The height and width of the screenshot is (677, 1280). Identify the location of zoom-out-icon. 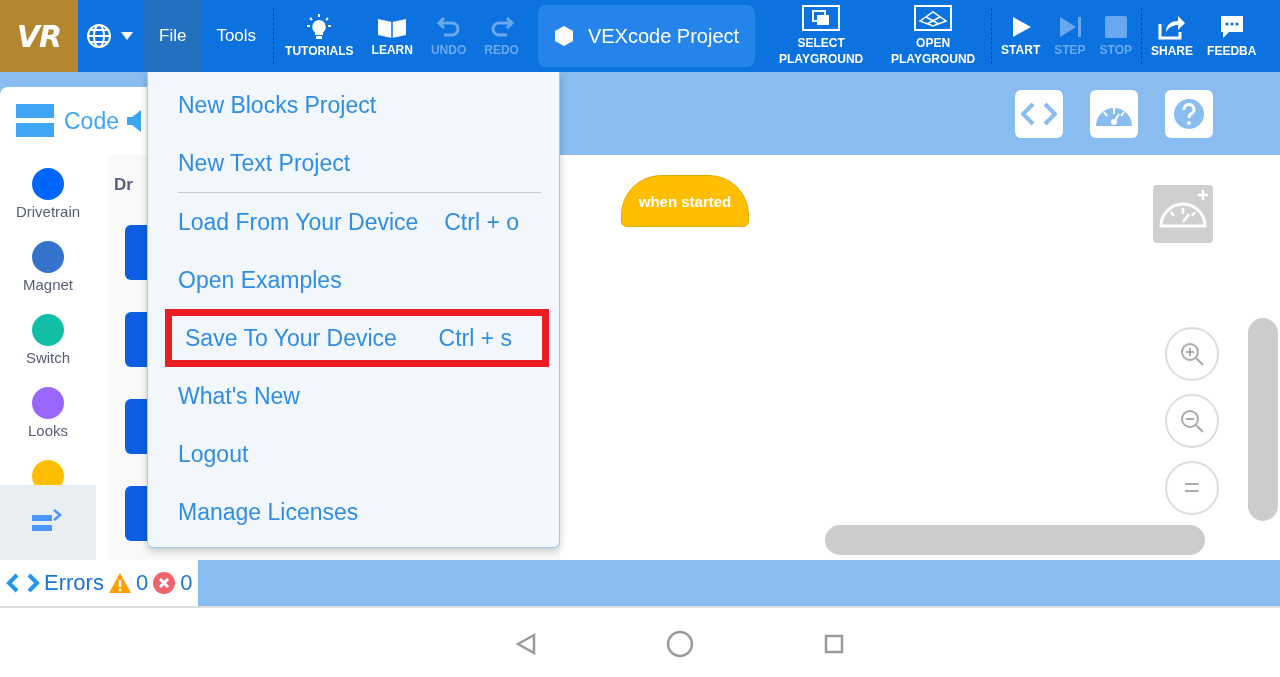
(1192, 421).